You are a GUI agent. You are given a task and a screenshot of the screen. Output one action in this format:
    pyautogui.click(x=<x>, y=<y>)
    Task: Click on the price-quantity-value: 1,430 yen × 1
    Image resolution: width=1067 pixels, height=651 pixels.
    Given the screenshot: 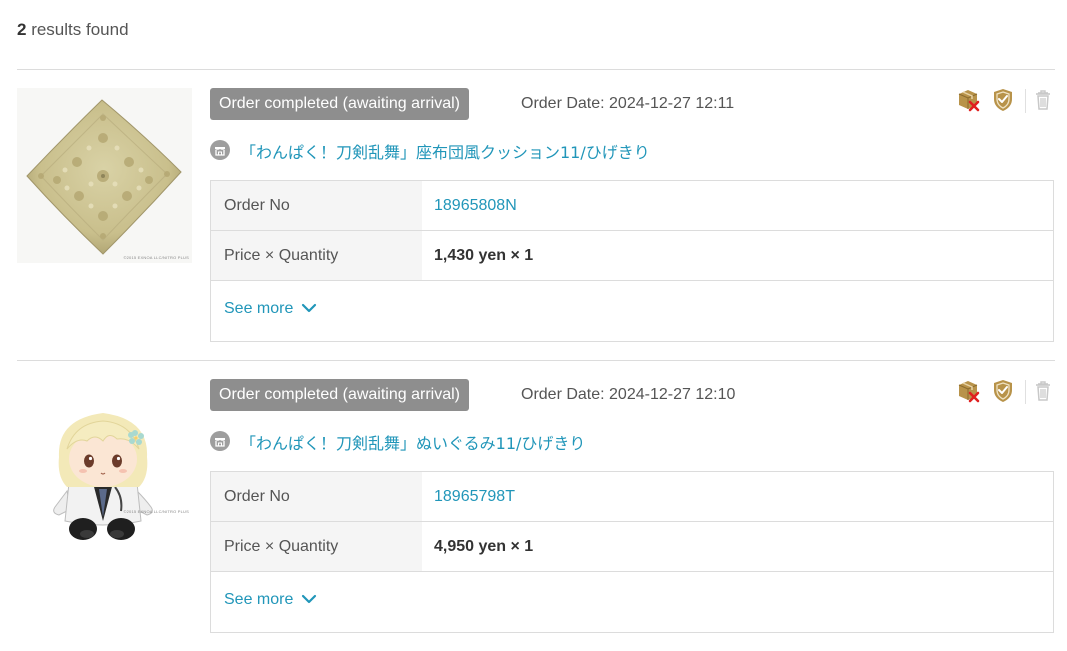 What is the action you would take?
    pyautogui.click(x=484, y=255)
    